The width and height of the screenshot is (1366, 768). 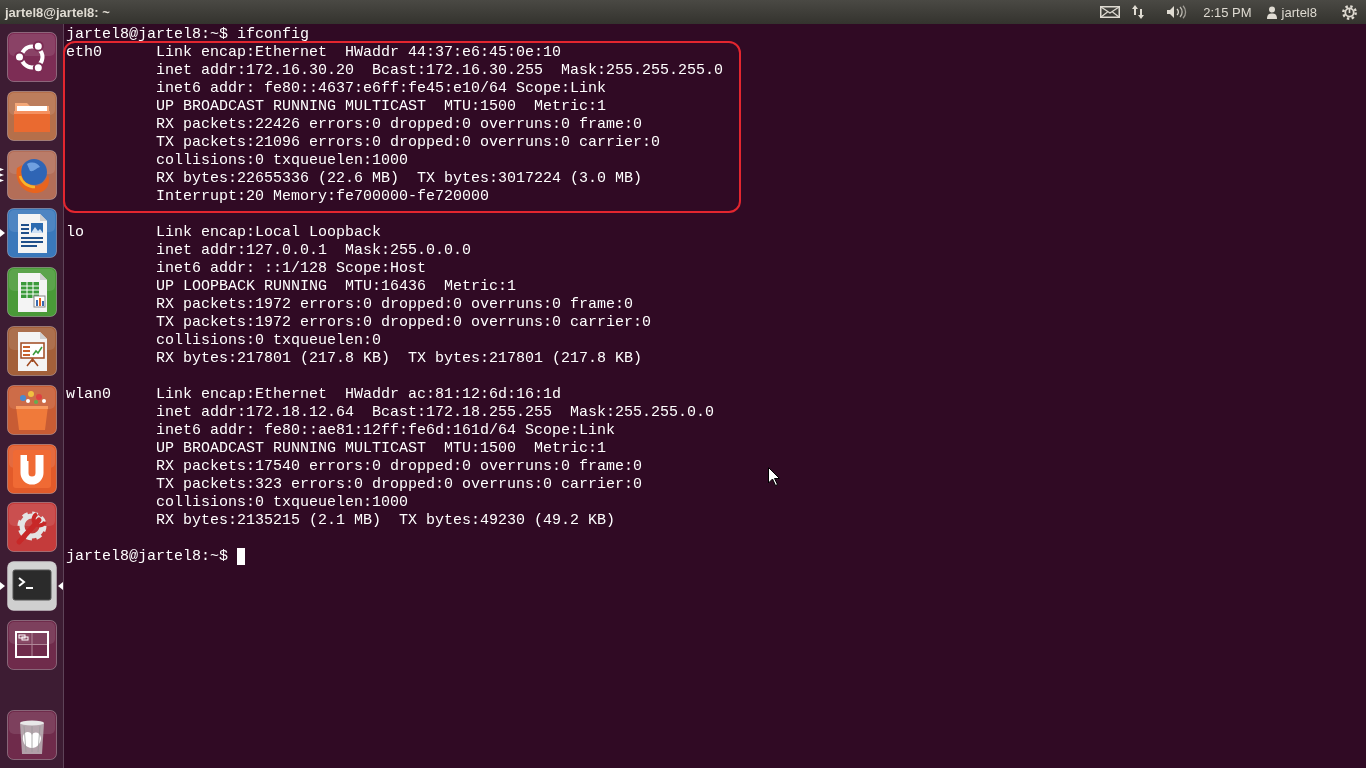 What do you see at coordinates (32, 57) in the screenshot?
I see `circle-logo-icon` at bounding box center [32, 57].